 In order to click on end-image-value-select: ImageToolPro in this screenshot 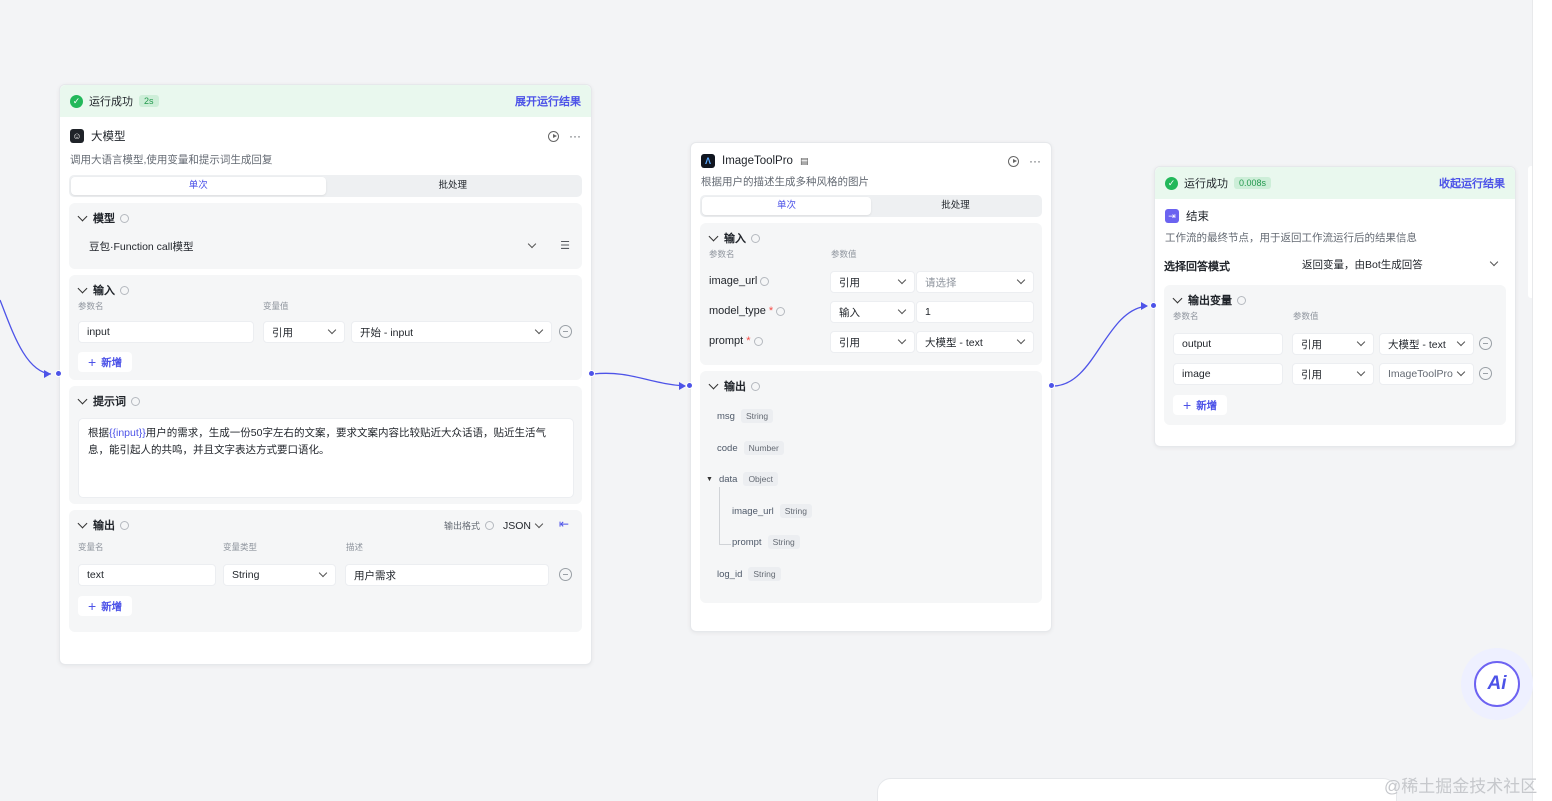, I will do `click(1426, 374)`.